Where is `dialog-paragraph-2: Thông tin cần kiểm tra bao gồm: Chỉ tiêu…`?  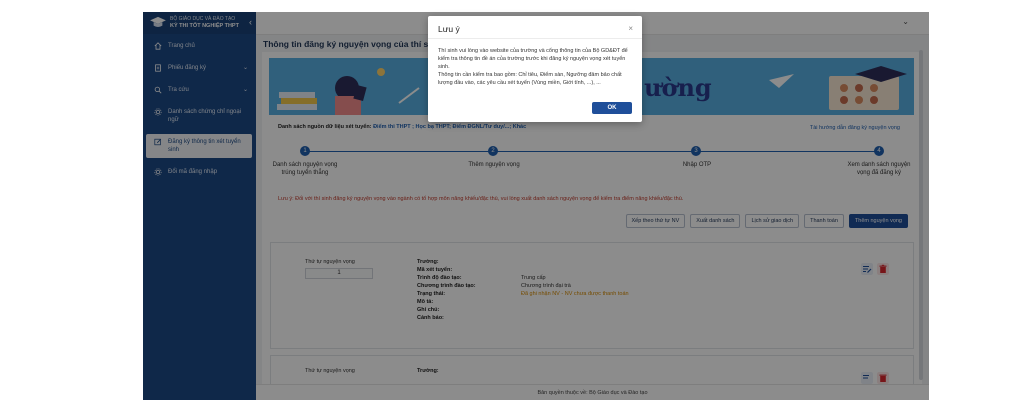 dialog-paragraph-2: Thông tin cần kiểm tra bao gồm: Chỉ tiêu… is located at coordinates (530, 79).